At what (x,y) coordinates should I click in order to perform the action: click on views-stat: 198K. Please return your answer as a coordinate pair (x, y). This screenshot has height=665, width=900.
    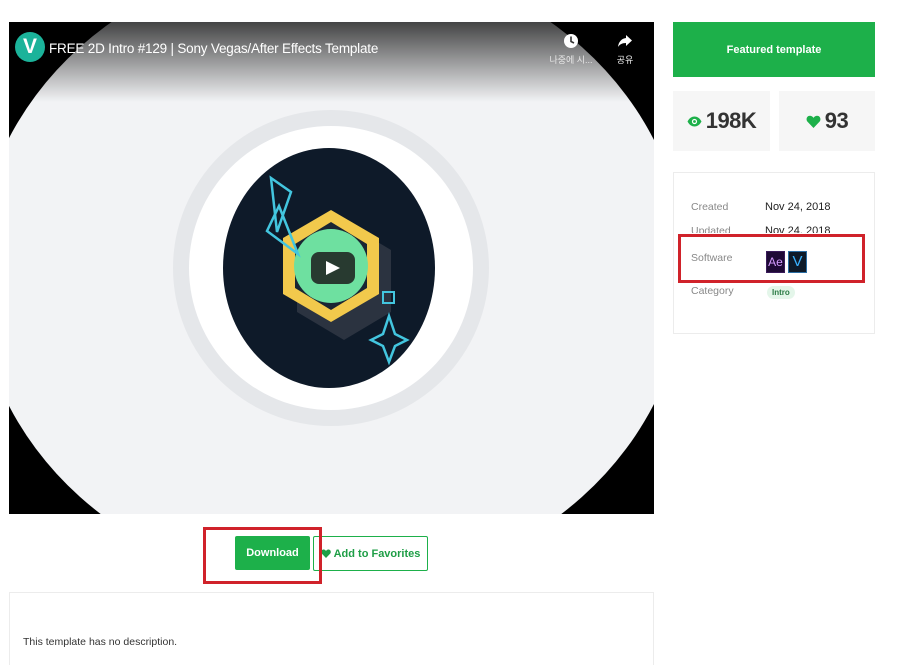
    Looking at the image, I should click on (721, 121).